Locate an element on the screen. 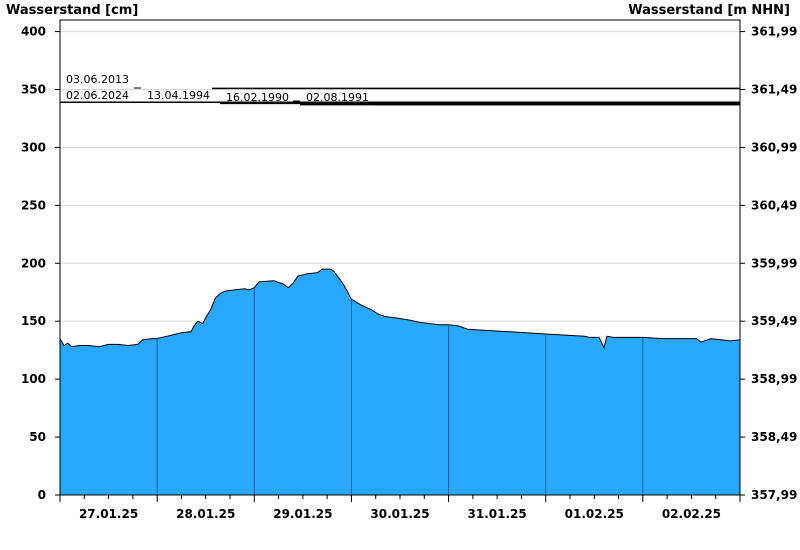 The image size is (800, 550). x-tick-label: 02.02.25 is located at coordinates (691, 514).